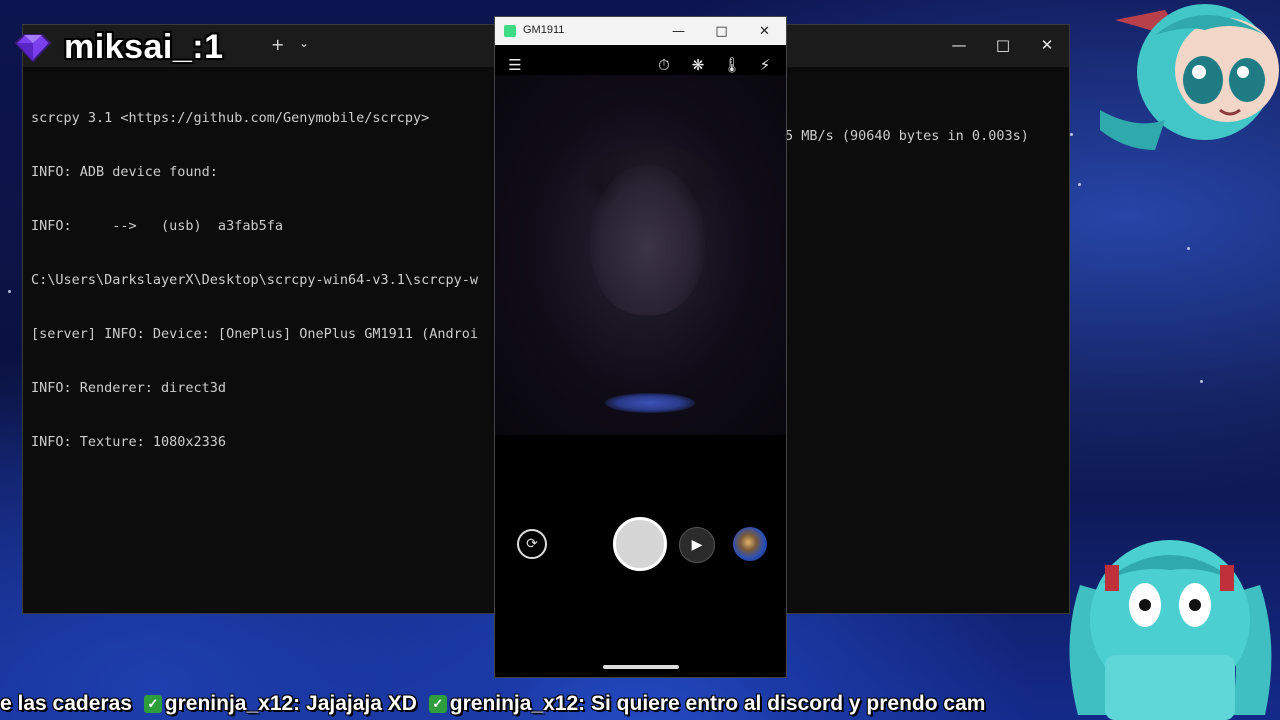  I want to click on ticker-message: greninja_x12: Jajajaja XD, so click(290, 703).